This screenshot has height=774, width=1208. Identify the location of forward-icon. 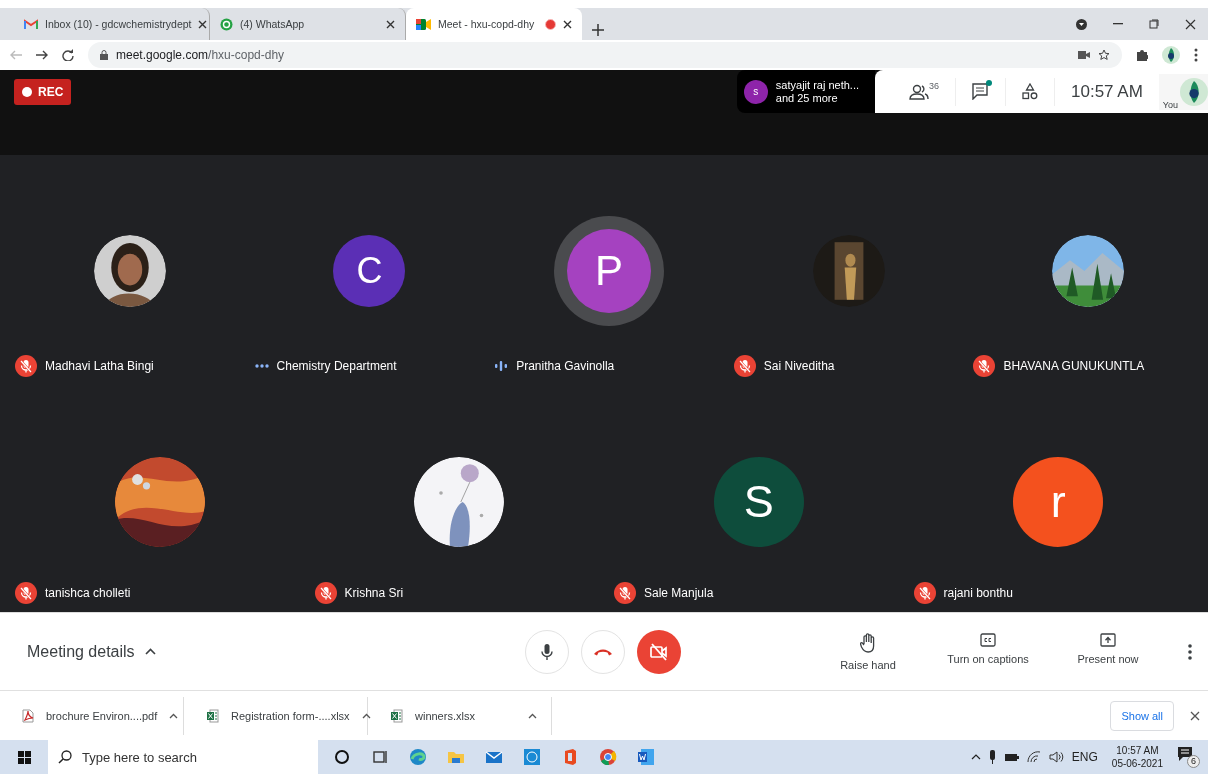
(42, 55).